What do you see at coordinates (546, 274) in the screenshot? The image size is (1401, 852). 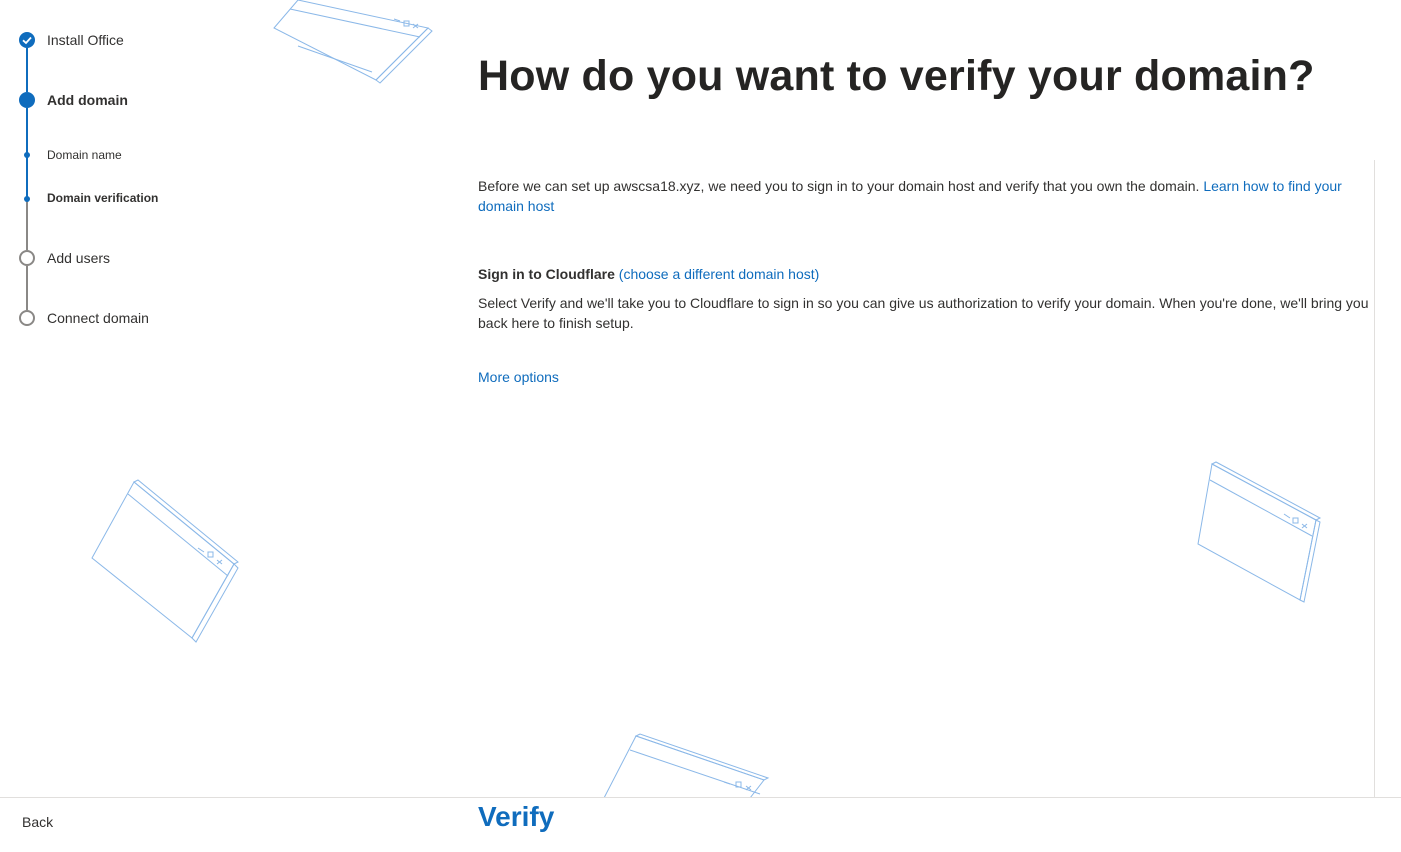 I see `signin-heading: Sign in to Cloudflare` at bounding box center [546, 274].